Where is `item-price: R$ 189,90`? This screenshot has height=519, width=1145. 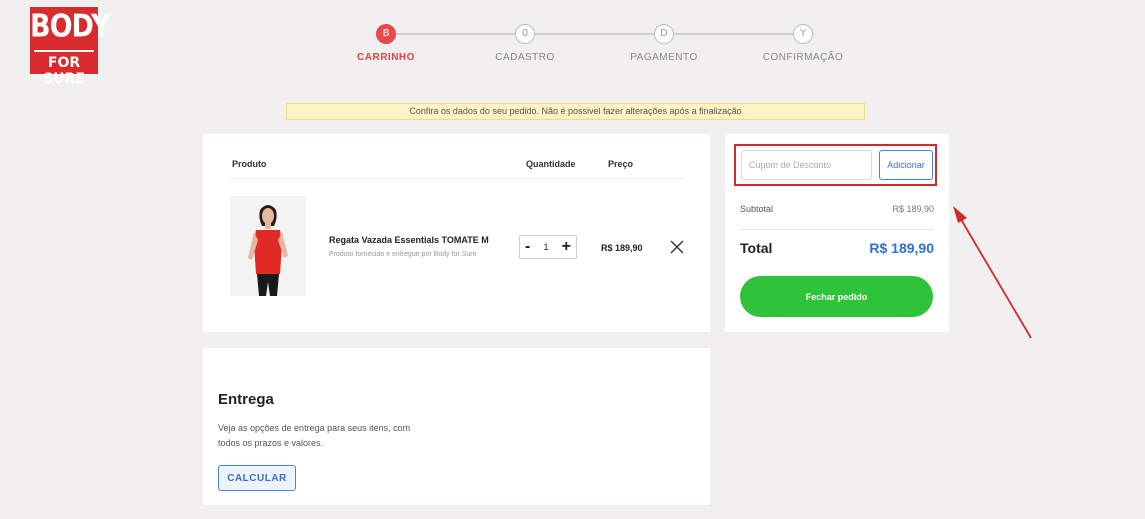 item-price: R$ 189,90 is located at coordinates (622, 248).